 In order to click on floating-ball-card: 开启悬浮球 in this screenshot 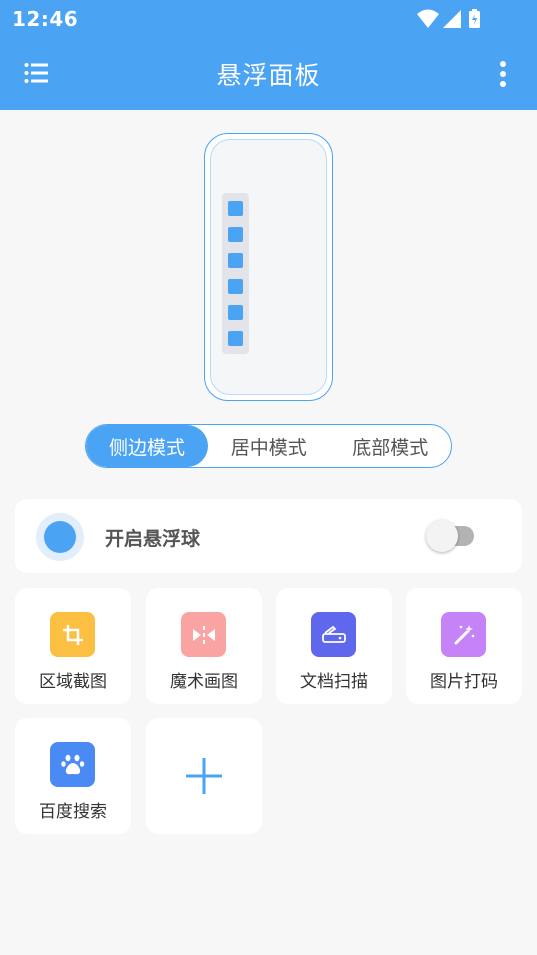, I will do `click(268, 536)`.